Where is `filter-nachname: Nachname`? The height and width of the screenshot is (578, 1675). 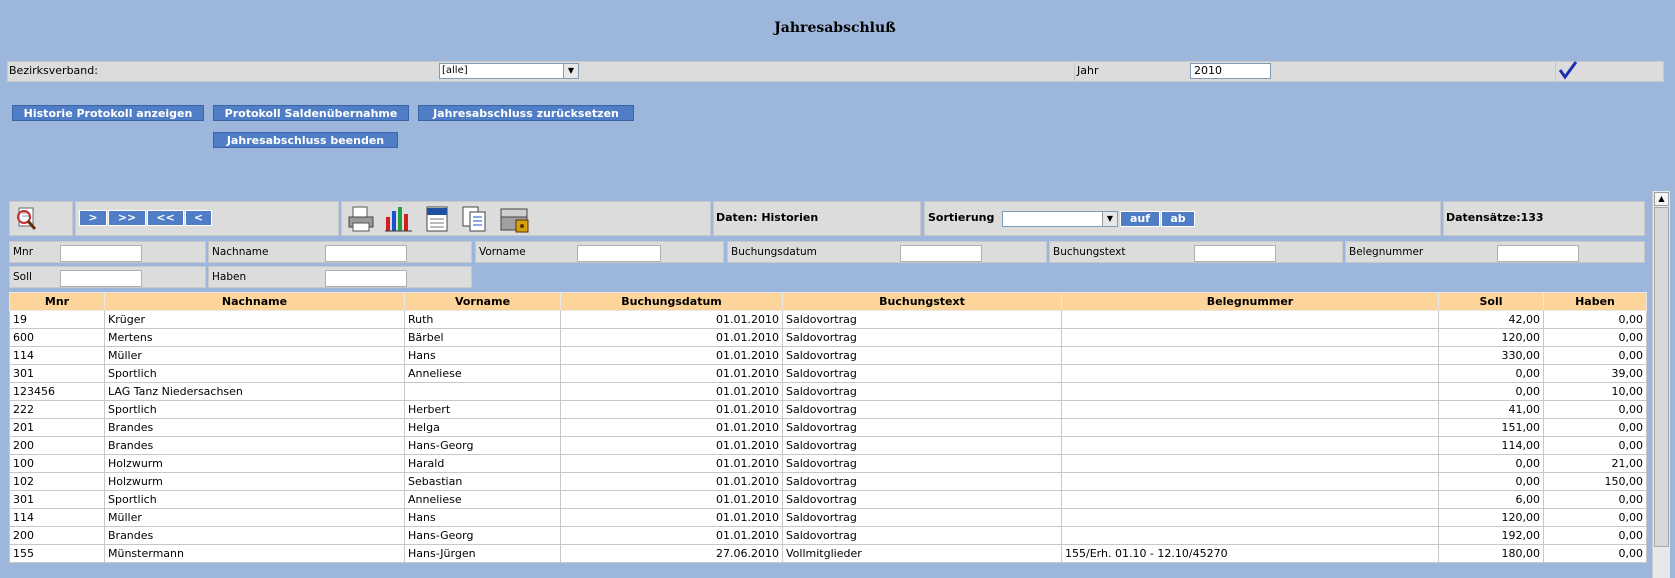 filter-nachname: Nachname is located at coordinates (340, 252).